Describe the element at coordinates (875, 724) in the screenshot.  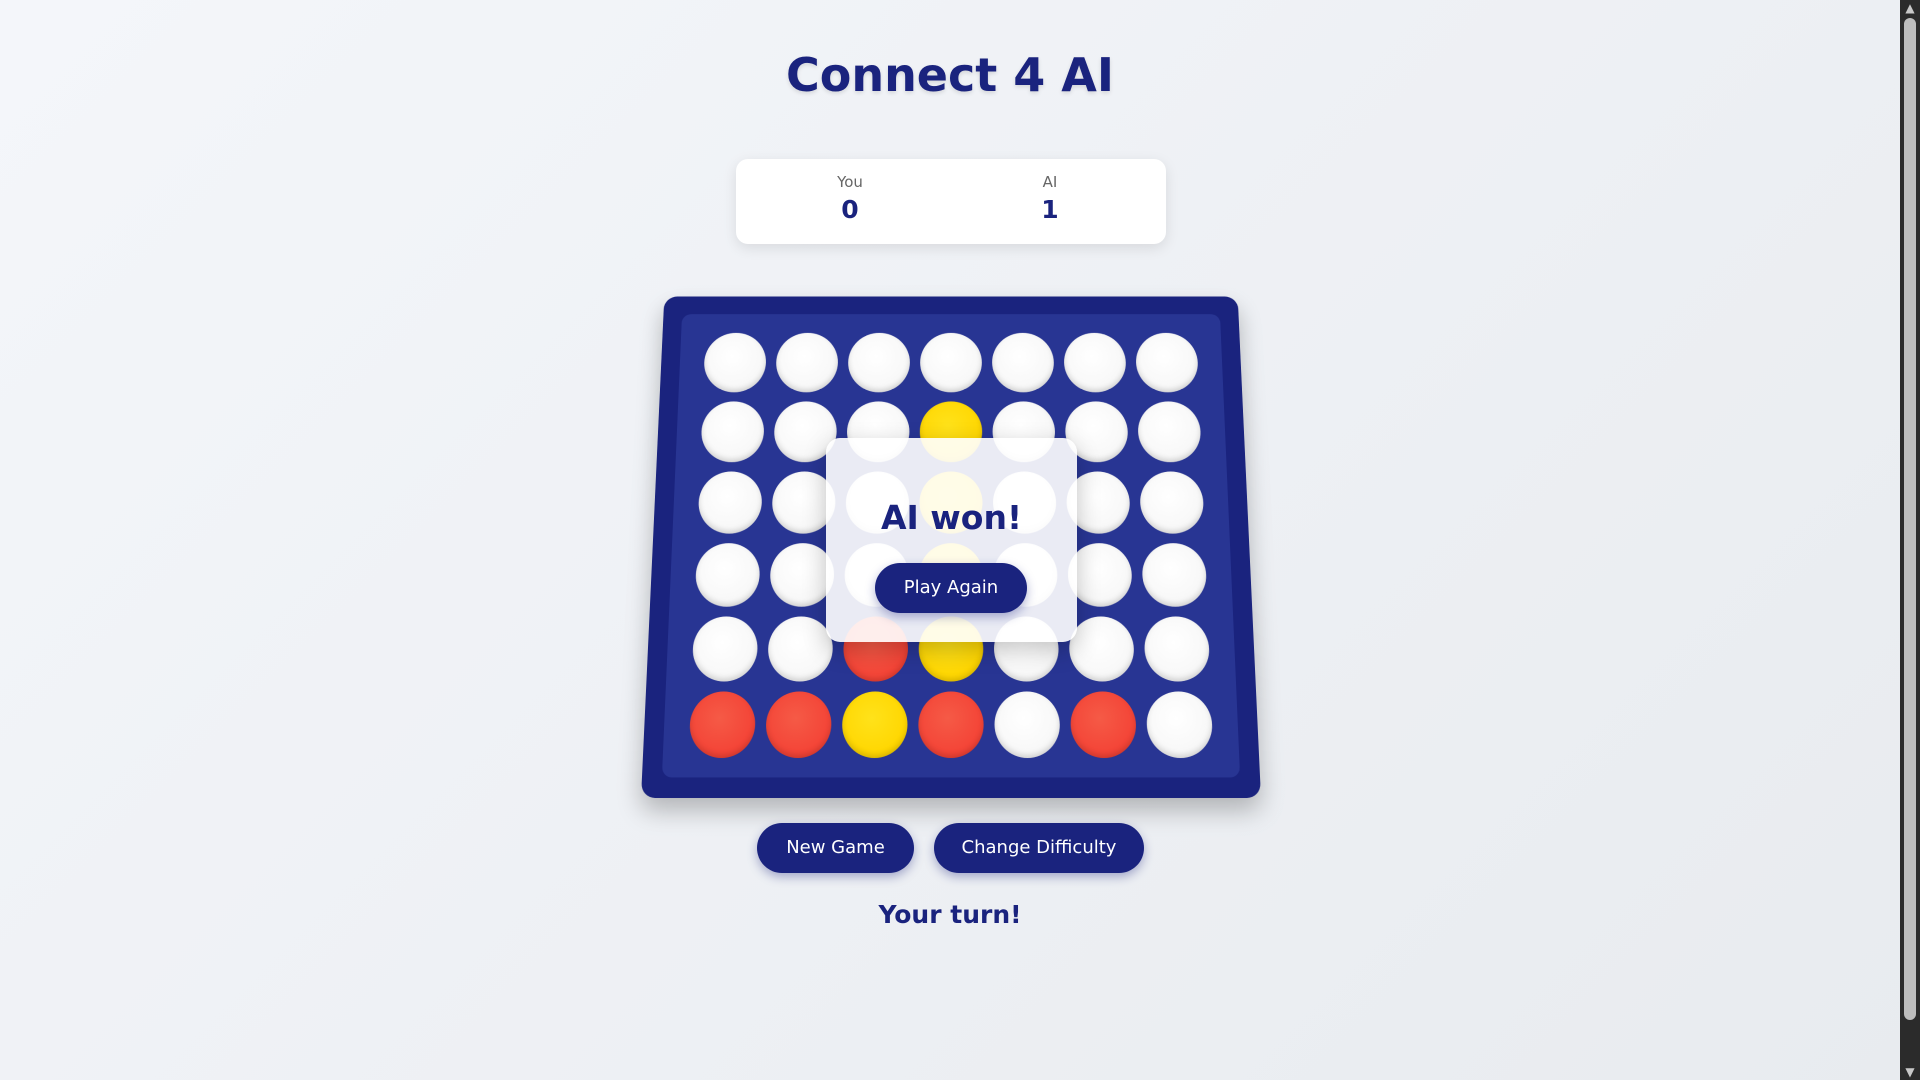
I see `board-cell-yellow` at that location.